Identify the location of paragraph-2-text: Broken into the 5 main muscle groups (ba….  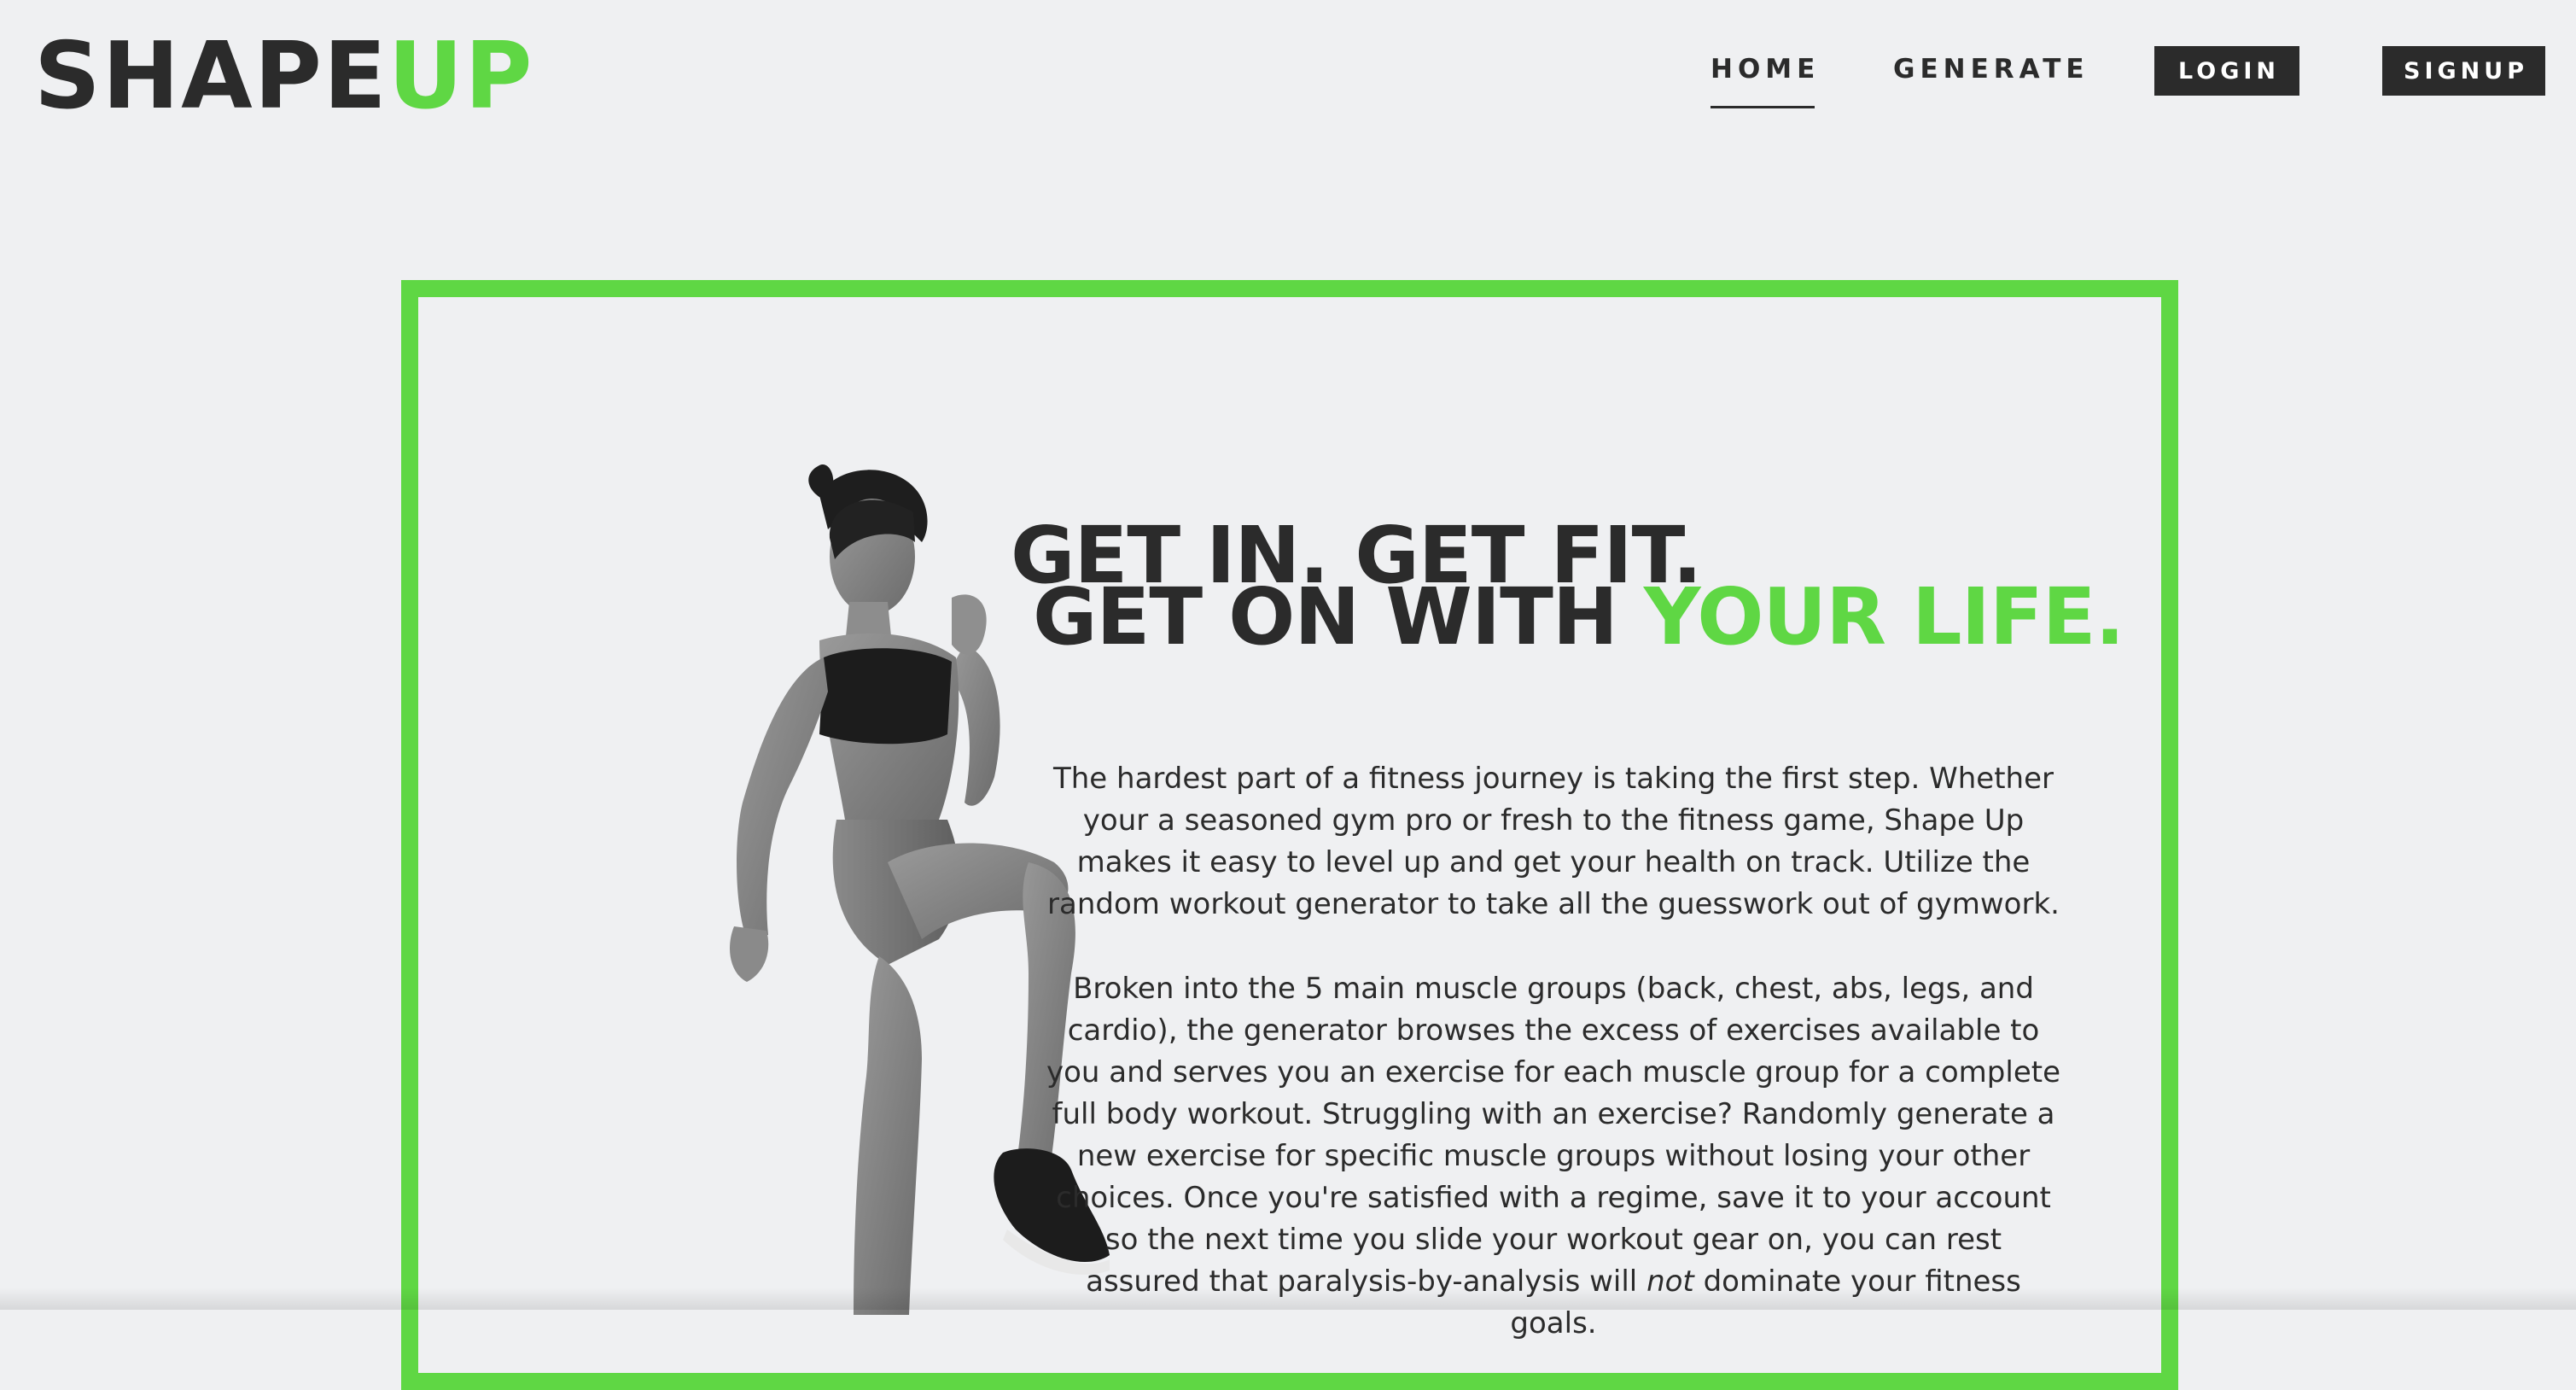
(1553, 1135).